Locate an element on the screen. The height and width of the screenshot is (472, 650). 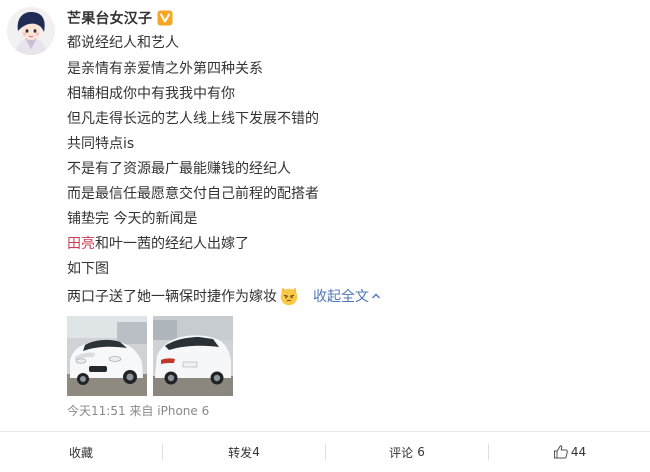
comment-count: 6 is located at coordinates (421, 452).